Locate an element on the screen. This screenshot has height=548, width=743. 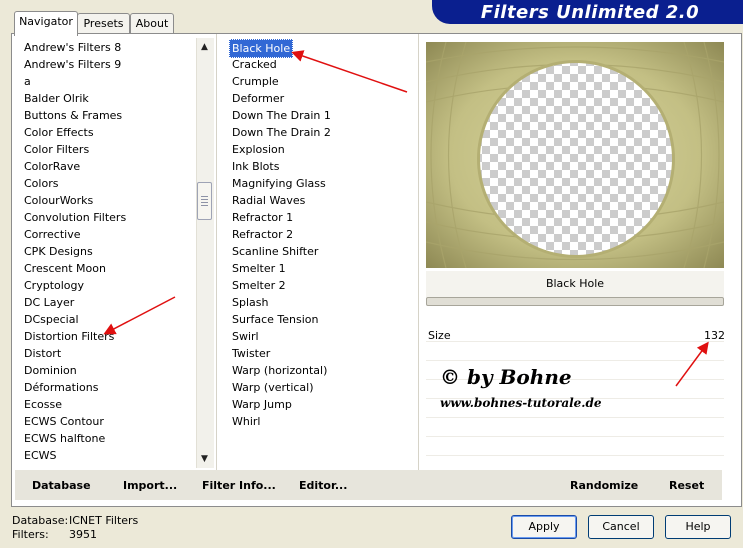
filter-item: Refractor 1 is located at coordinates (262, 217).